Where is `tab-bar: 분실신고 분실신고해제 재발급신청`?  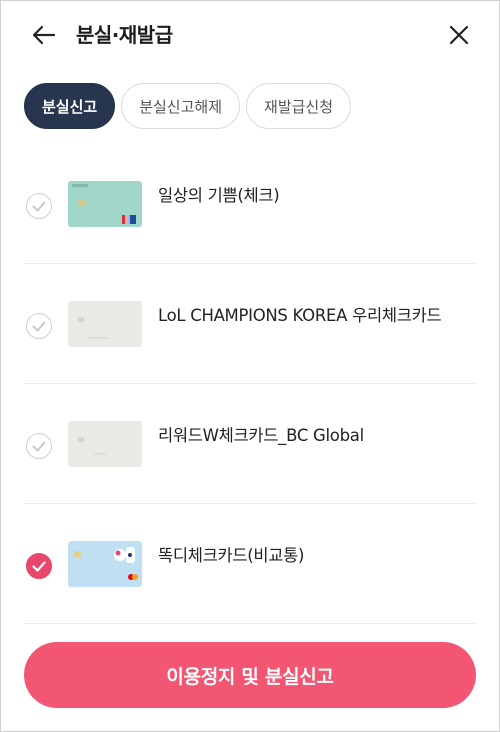 tab-bar: 분실신고 분실신고해제 재발급신청 is located at coordinates (188, 106).